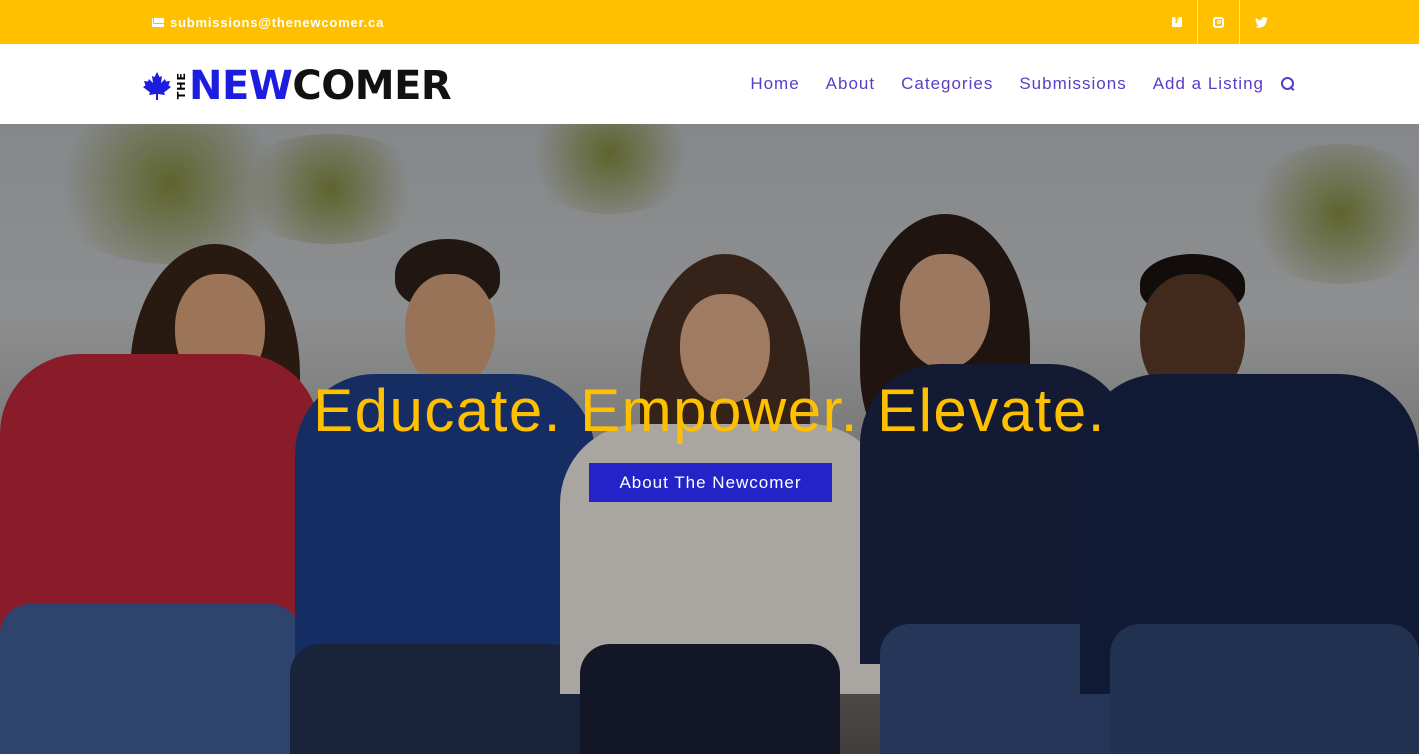 This screenshot has height=754, width=1419. Describe the element at coordinates (1072, 84) in the screenshot. I see `nav-submissions: Submissions` at that location.